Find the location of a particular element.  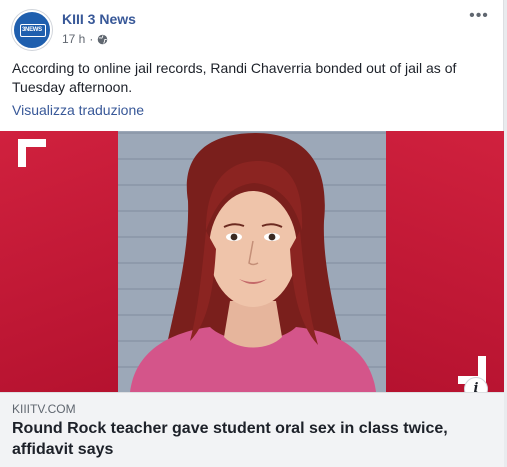

page-avatar: 3NEWS is located at coordinates (32, 30).